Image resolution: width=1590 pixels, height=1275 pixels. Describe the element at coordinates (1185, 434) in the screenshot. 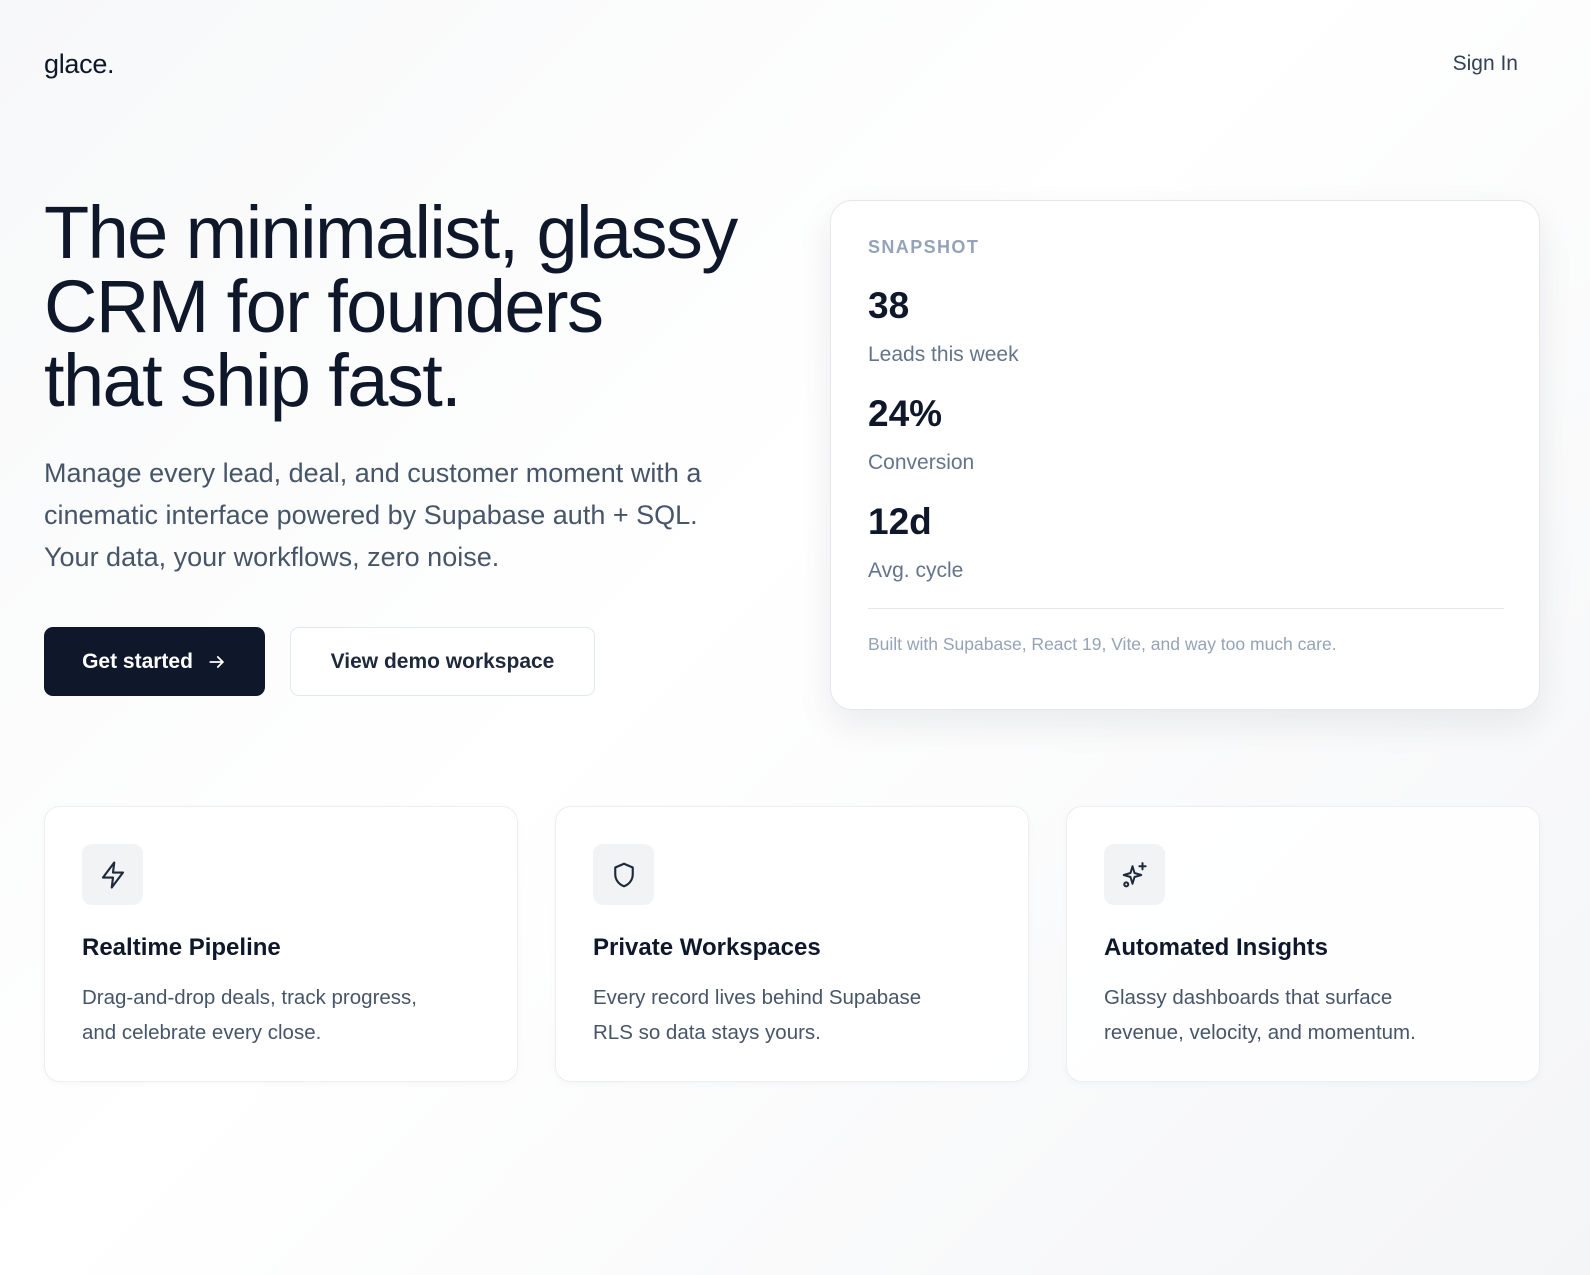

I see `metric-conversion: 24% Conversion` at that location.